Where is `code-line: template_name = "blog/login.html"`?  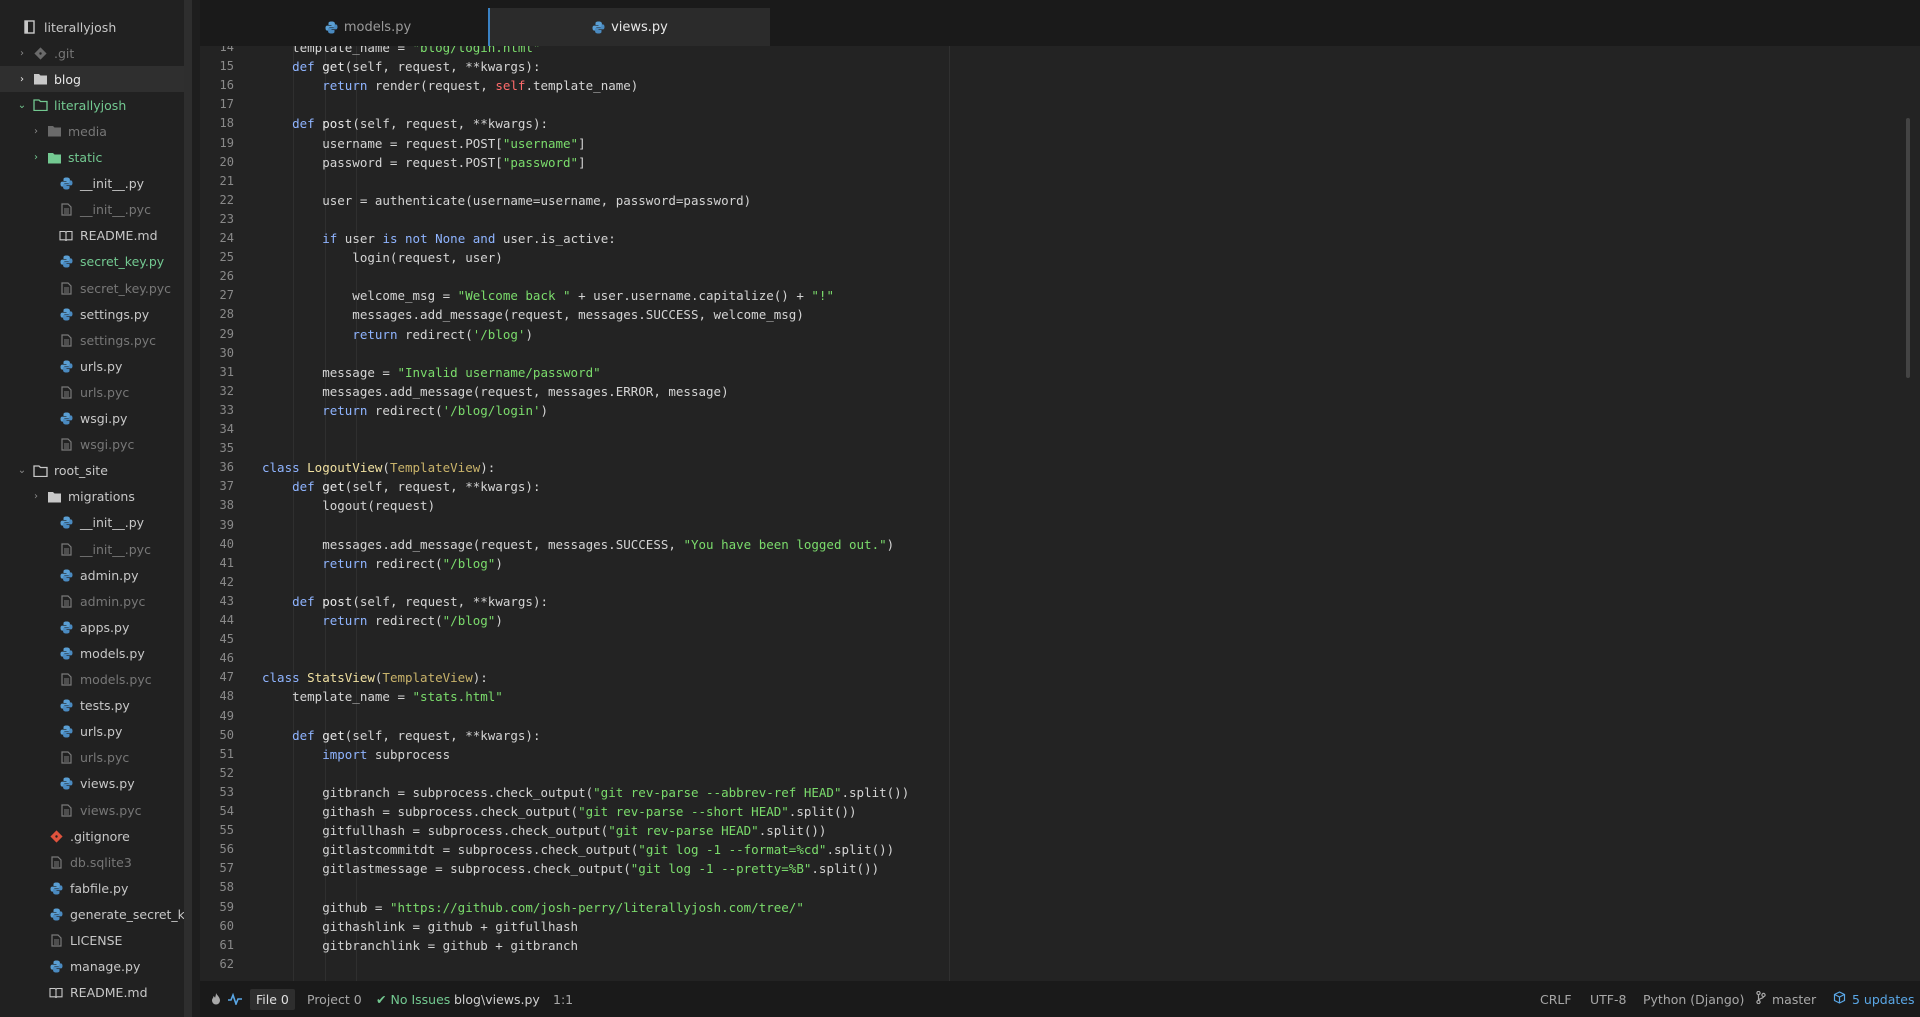
code-line: template_name = "blog/login.html" is located at coordinates (401, 51).